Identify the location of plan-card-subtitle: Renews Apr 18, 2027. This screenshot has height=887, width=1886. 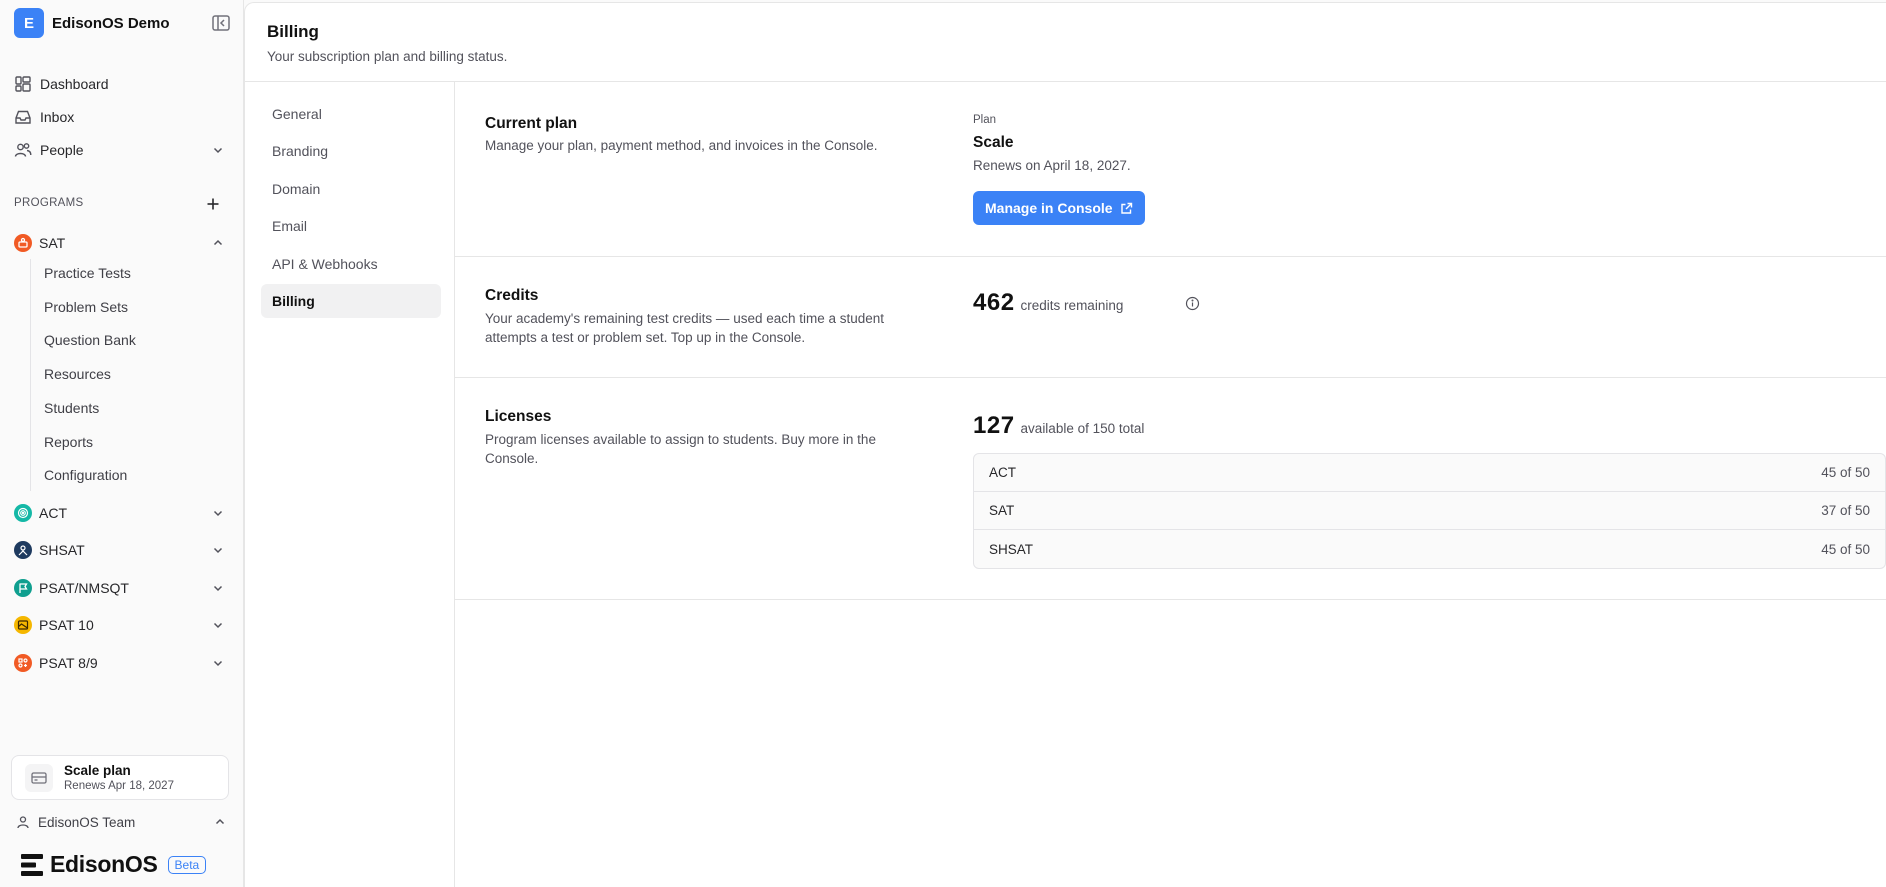
(119, 786).